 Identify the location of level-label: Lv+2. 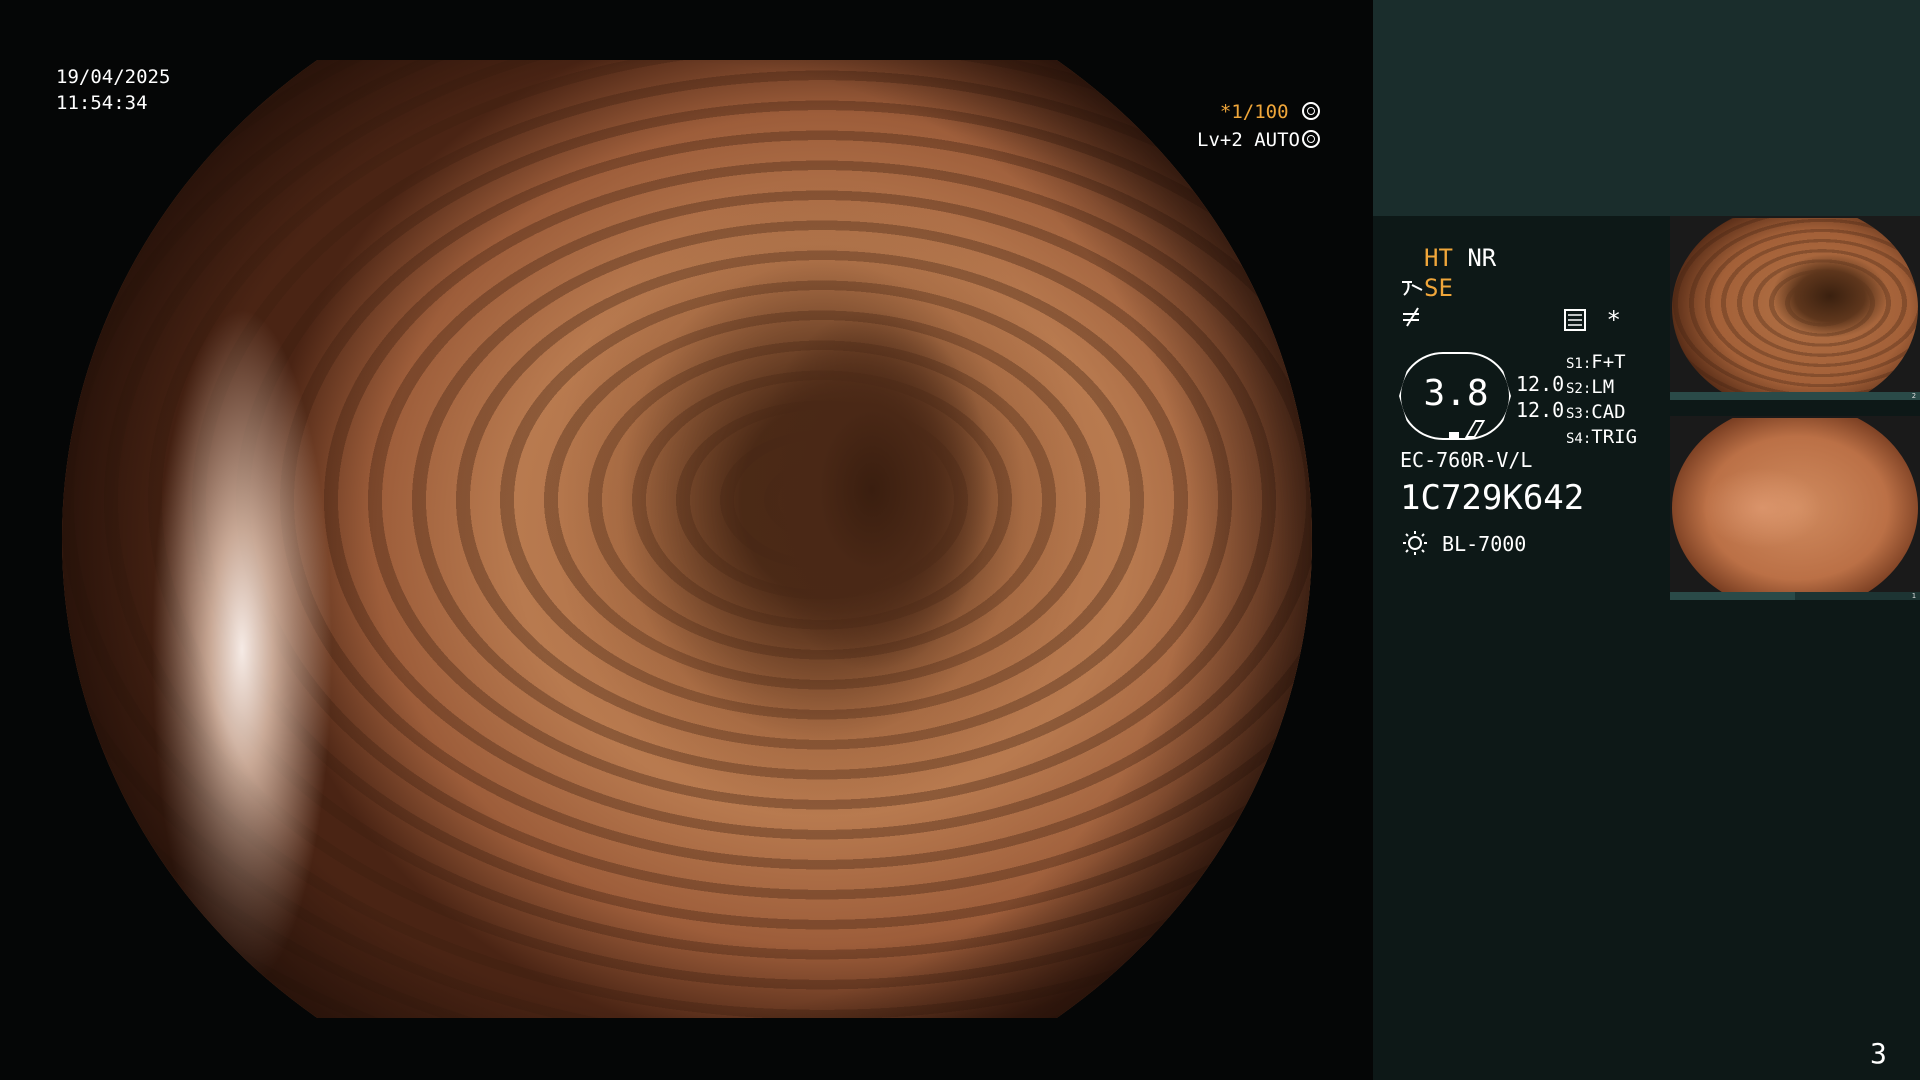
(1220, 140).